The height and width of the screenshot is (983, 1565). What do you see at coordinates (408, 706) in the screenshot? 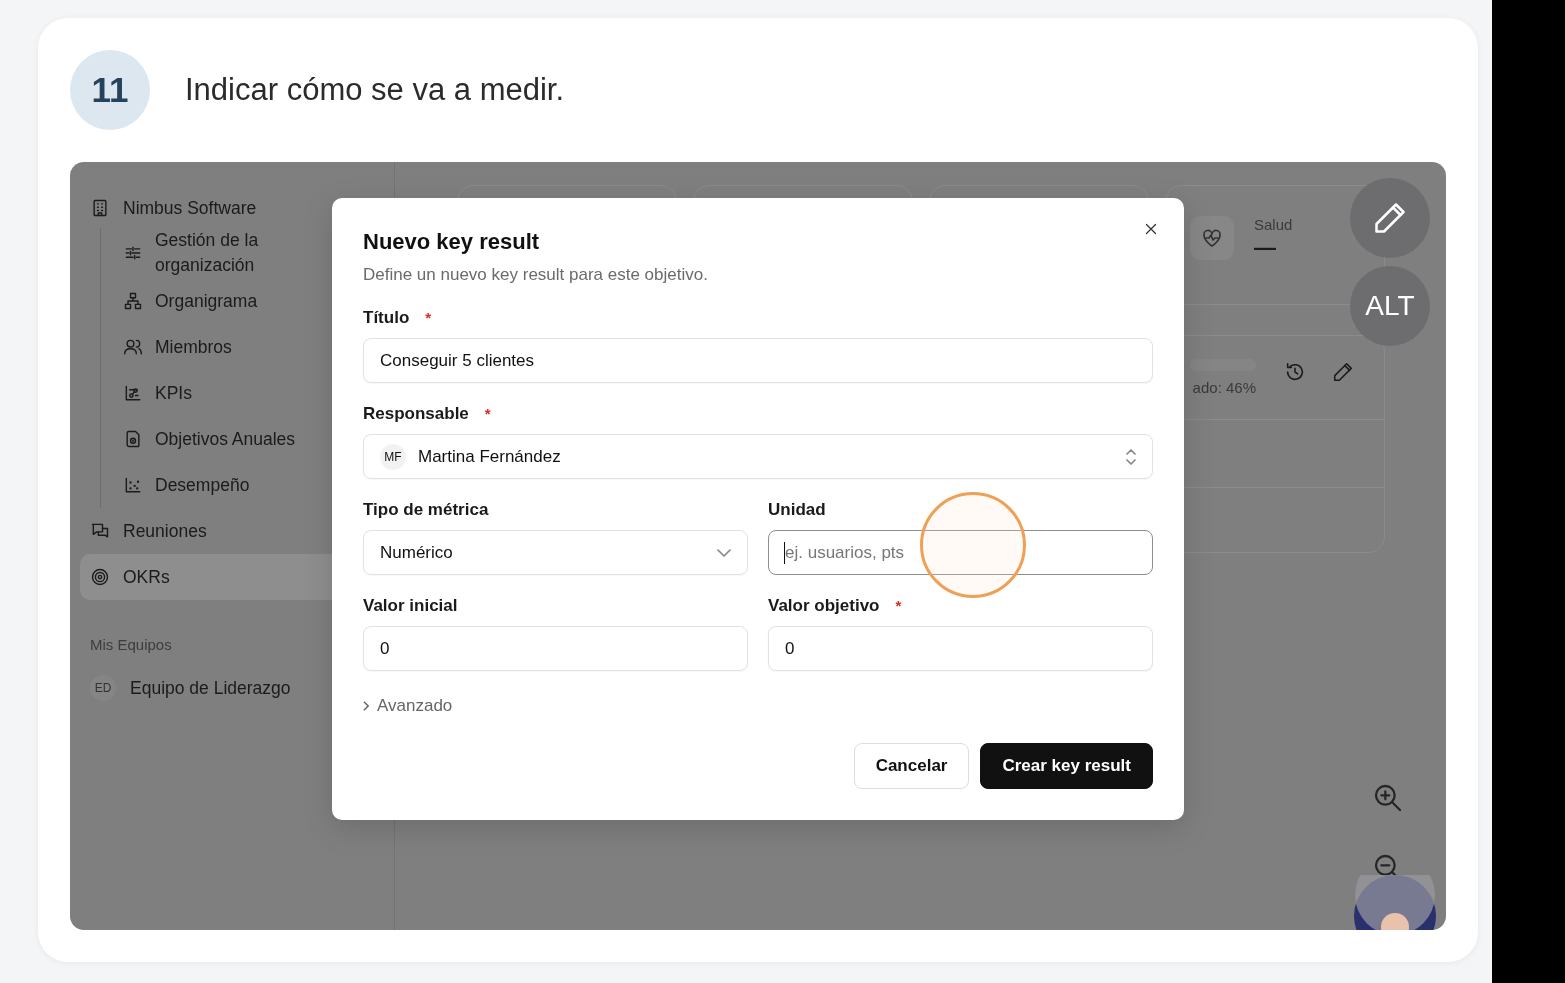
I see `advanced-toggle: Avanzado` at bounding box center [408, 706].